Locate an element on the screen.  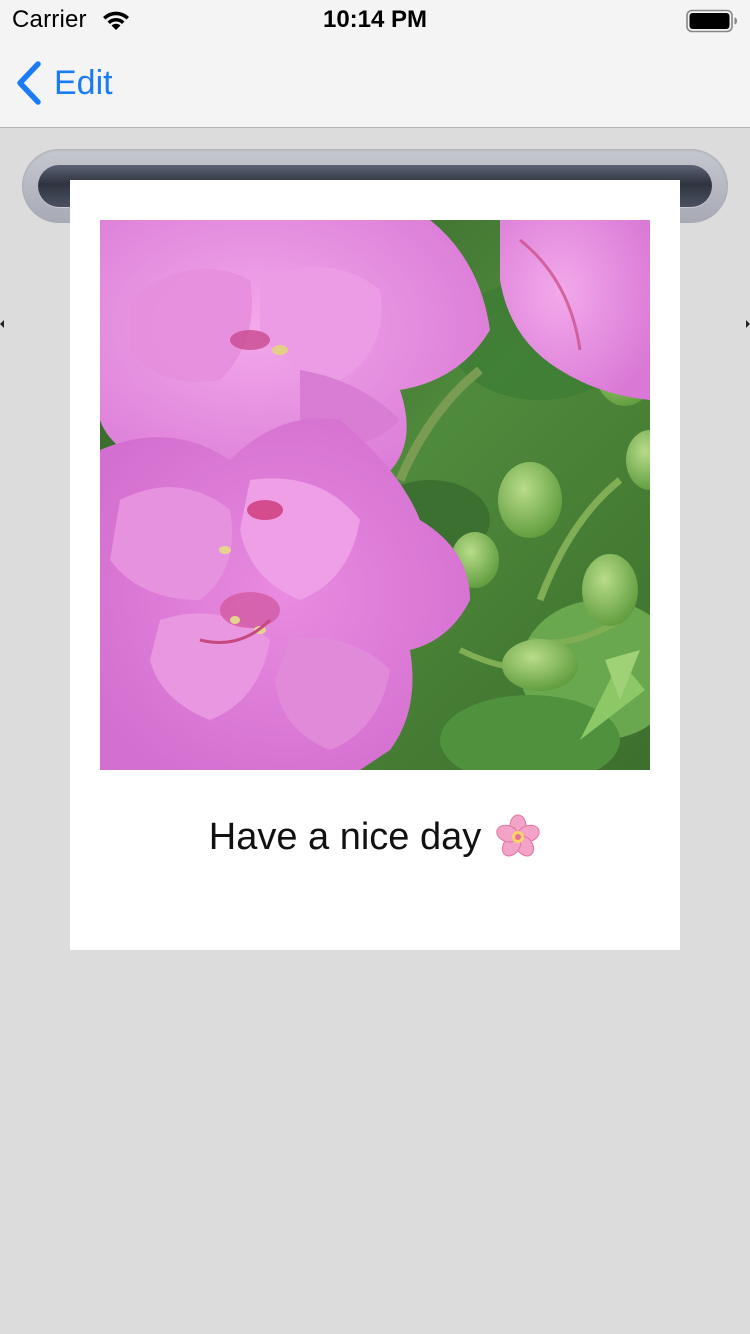
top-bar: Carrier 10:14 PM Edit is located at coordinates (375, 64).